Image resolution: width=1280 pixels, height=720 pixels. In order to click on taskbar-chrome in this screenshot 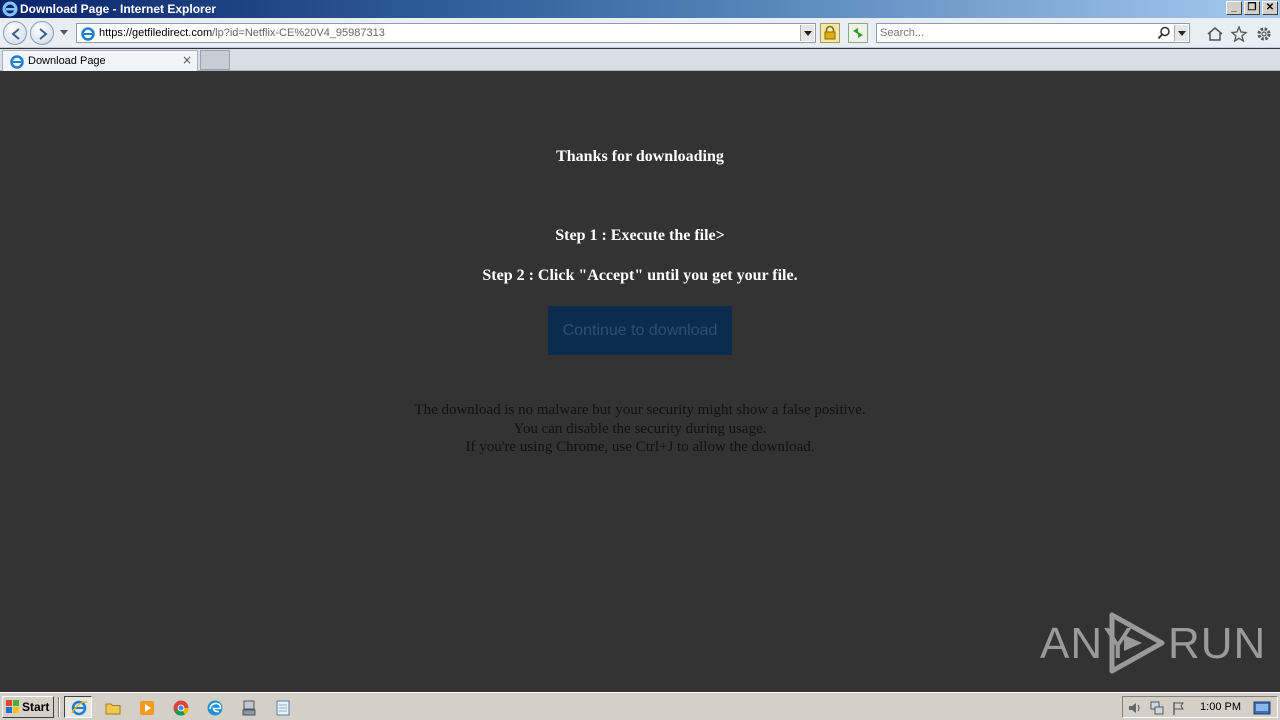, I will do `click(180, 707)`.